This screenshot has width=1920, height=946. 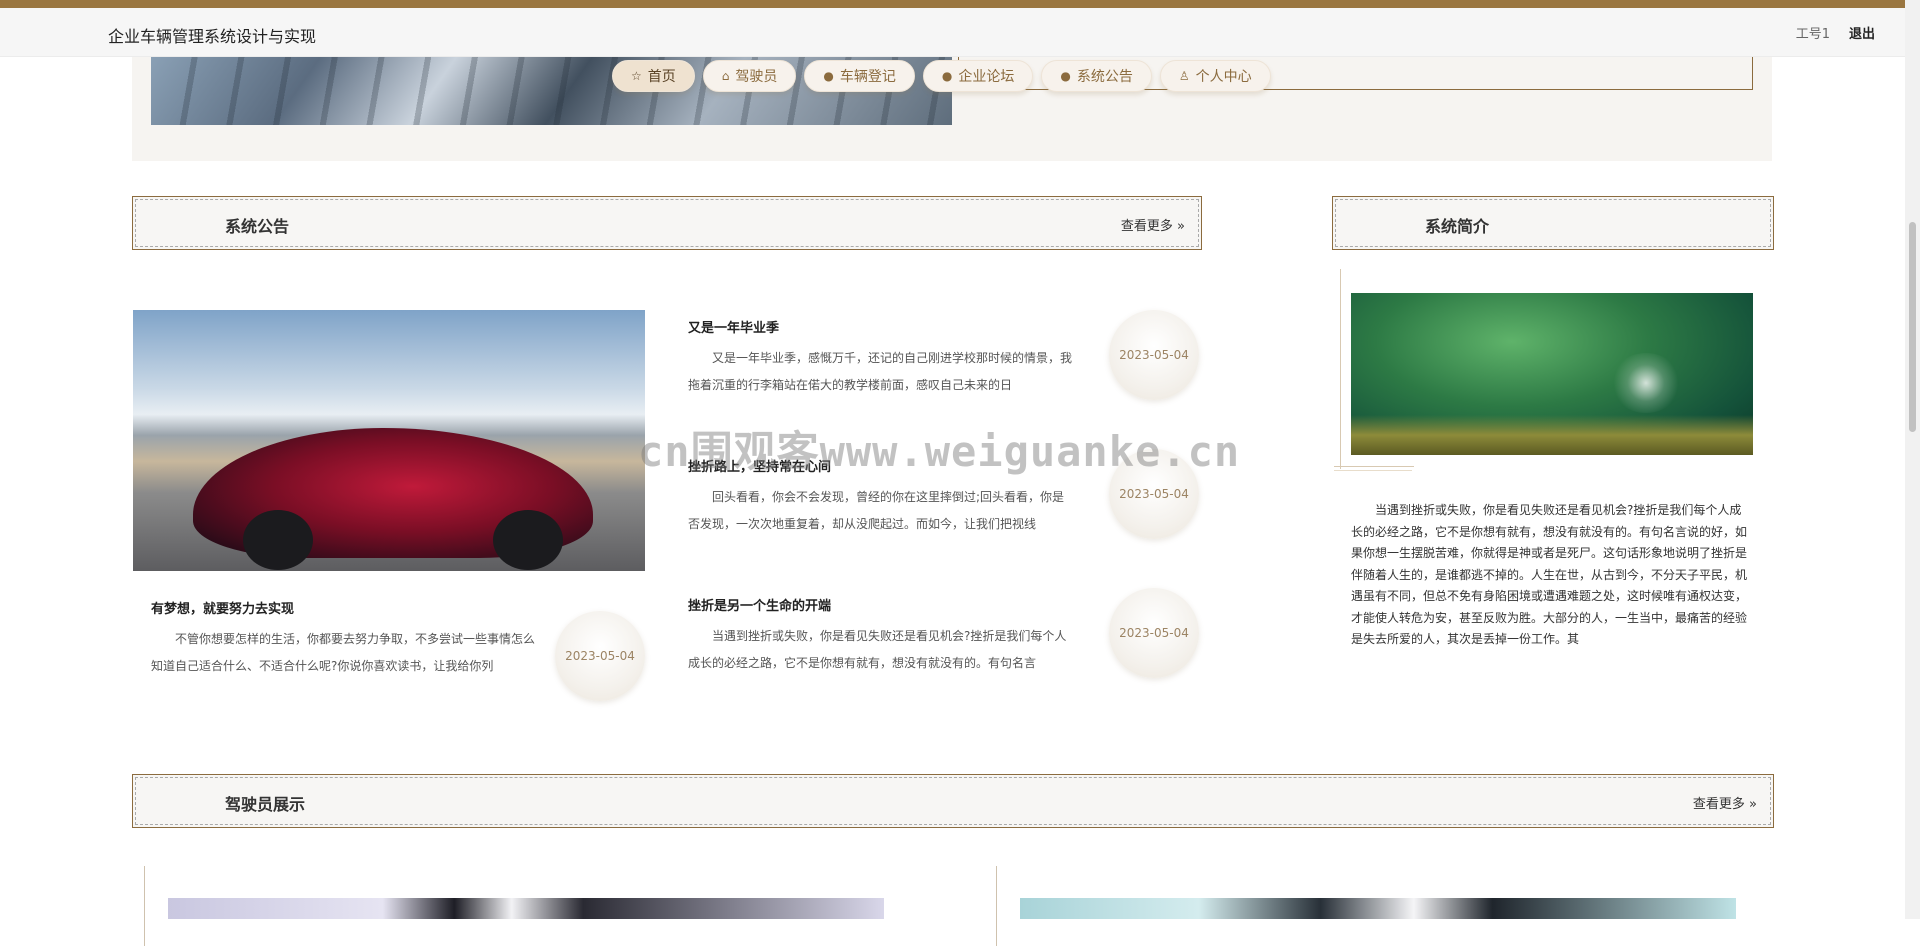 What do you see at coordinates (939, 451) in the screenshot?
I see `watermark-text: cn围观客www.weiguanke.cn` at bounding box center [939, 451].